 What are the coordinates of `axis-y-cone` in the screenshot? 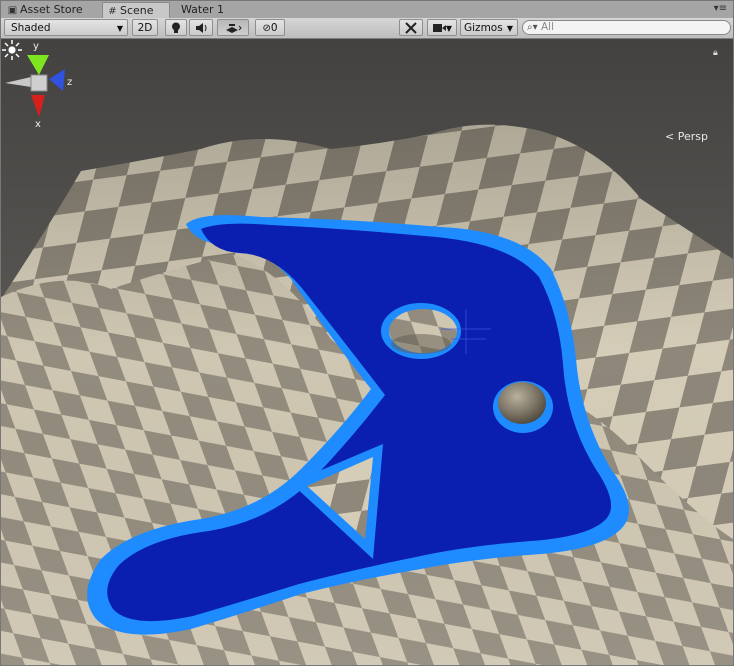 It's located at (38, 65).